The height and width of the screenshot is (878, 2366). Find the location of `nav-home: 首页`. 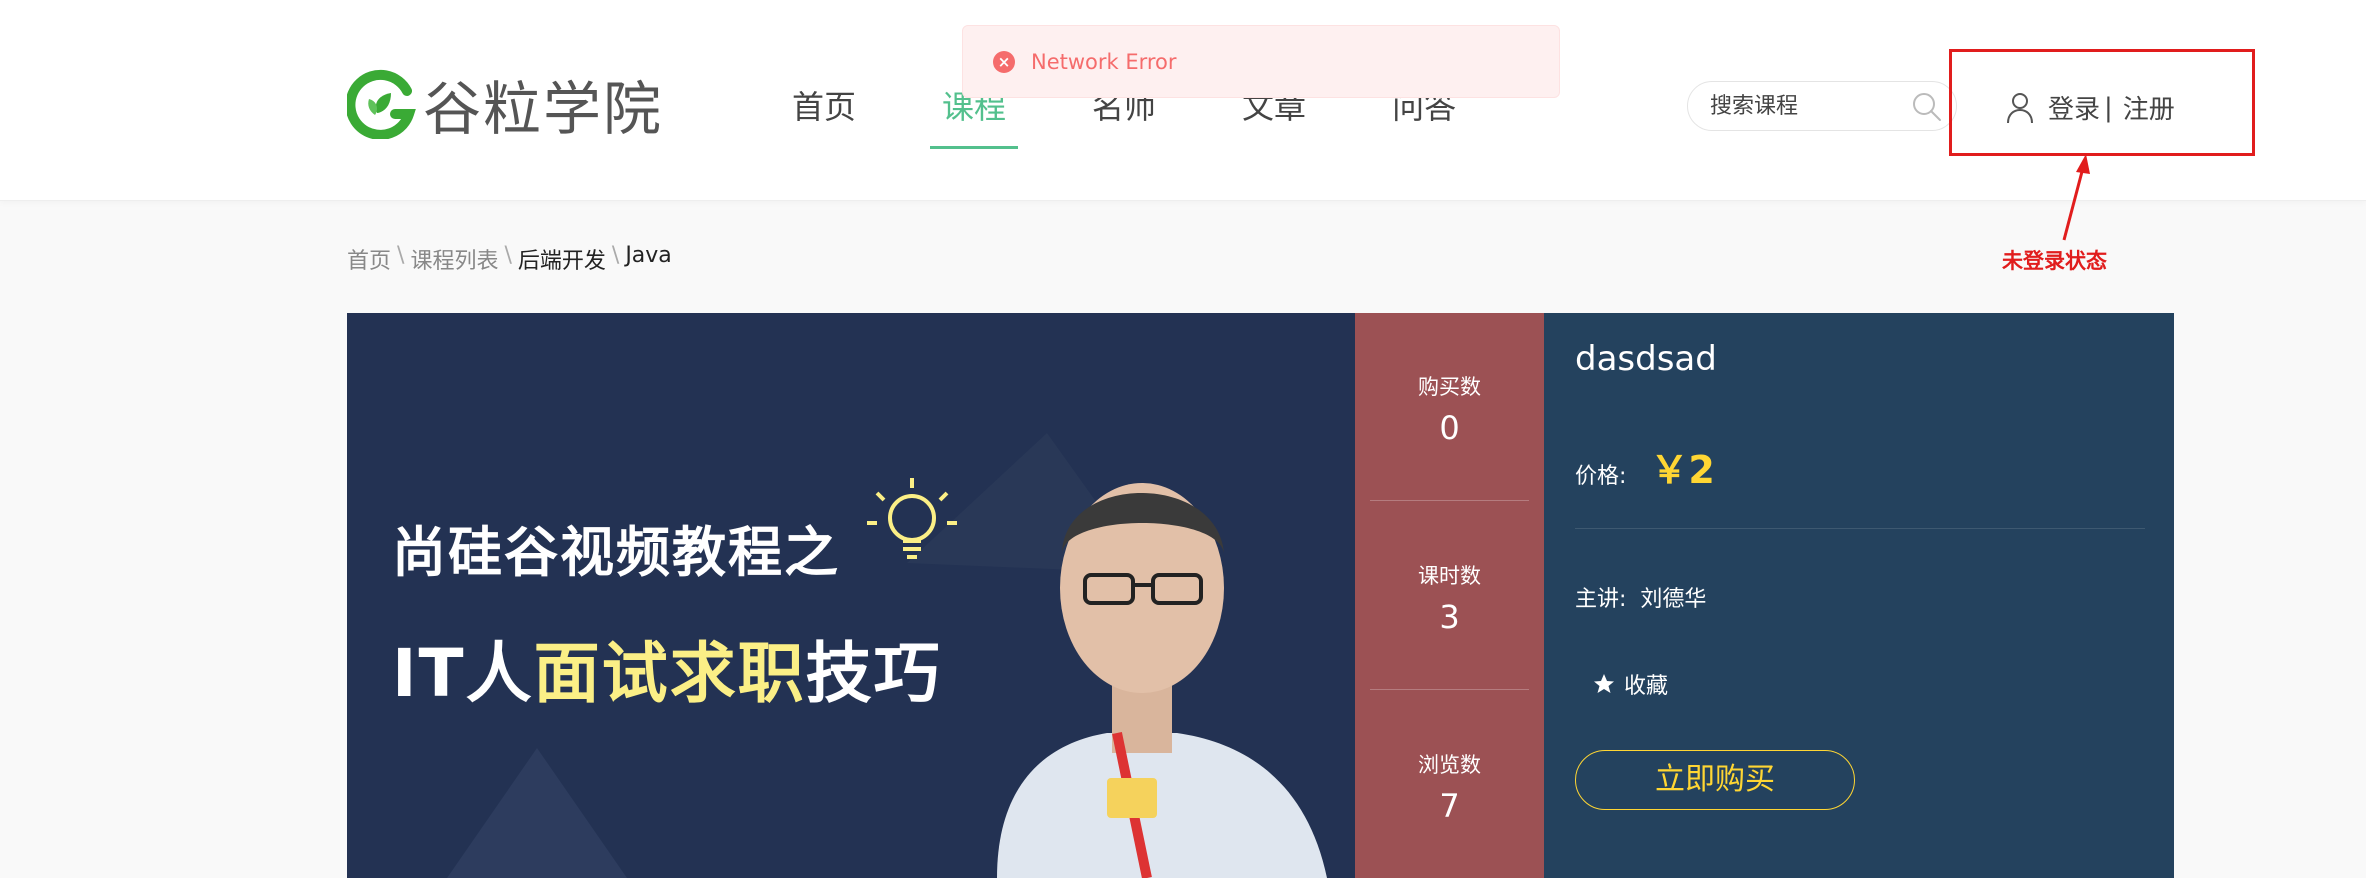

nav-home: 首页 is located at coordinates (824, 110).